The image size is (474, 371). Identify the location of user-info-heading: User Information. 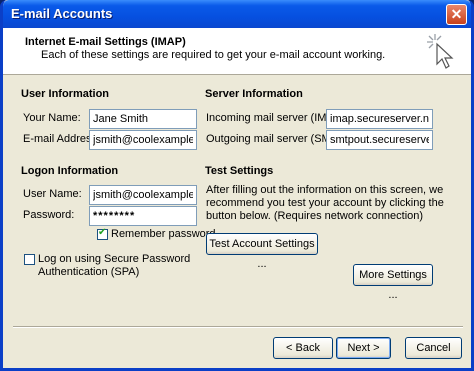
(65, 94).